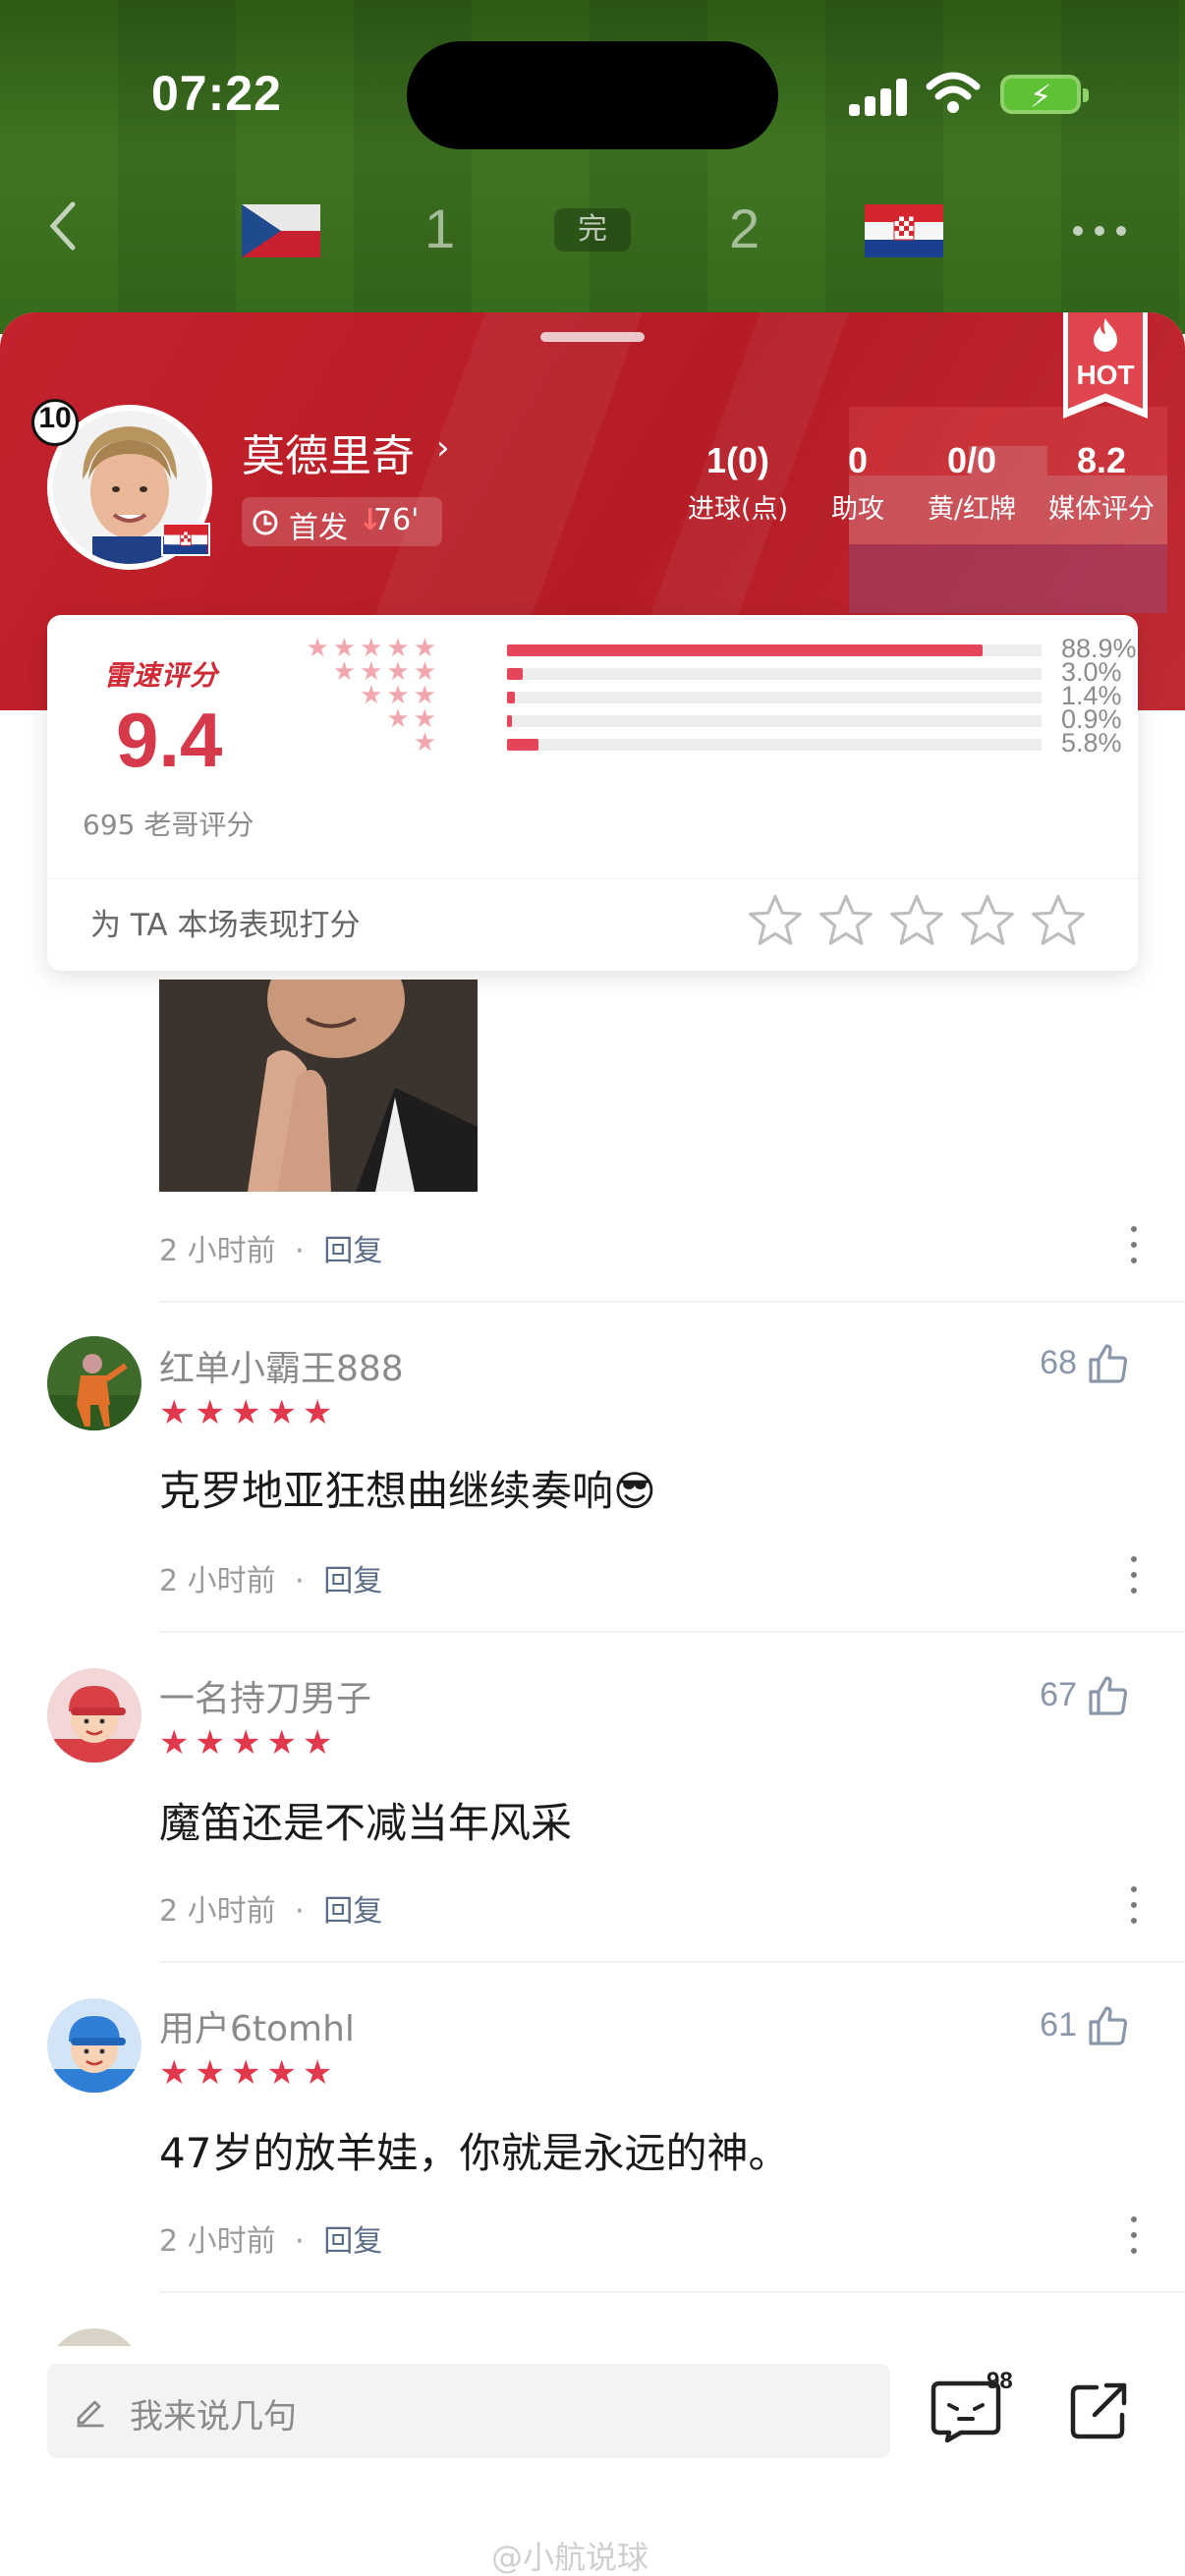 The width and height of the screenshot is (1185, 2576). Describe the element at coordinates (592, 95) in the screenshot. I see `dynamic-island` at that location.